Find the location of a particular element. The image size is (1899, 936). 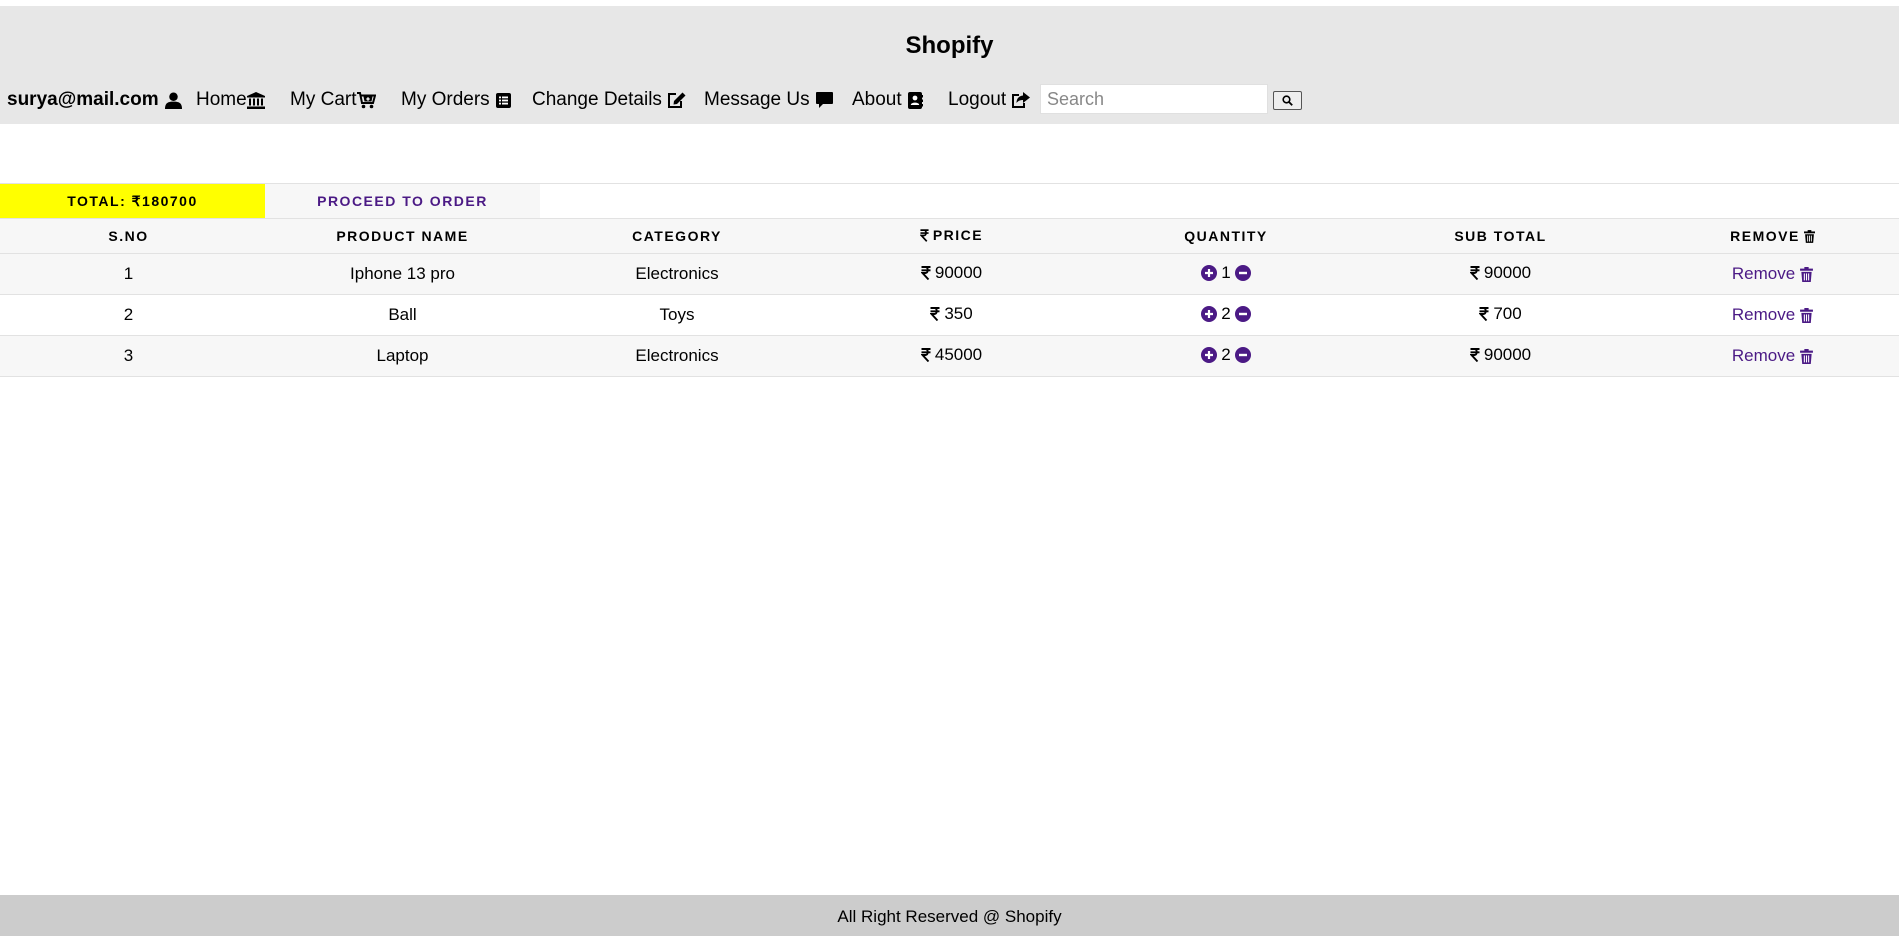

header-sno: S.NO is located at coordinates (128, 236).